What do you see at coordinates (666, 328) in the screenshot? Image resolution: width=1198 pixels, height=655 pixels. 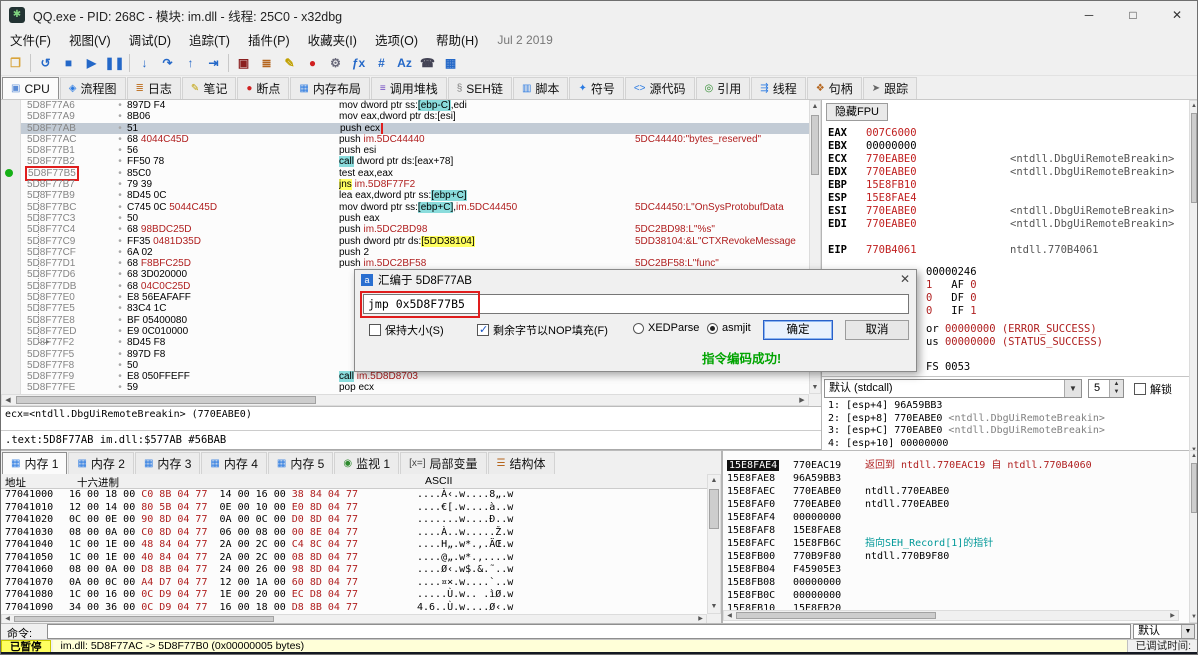 I see `xedparse-radio: XEDParse` at bounding box center [666, 328].